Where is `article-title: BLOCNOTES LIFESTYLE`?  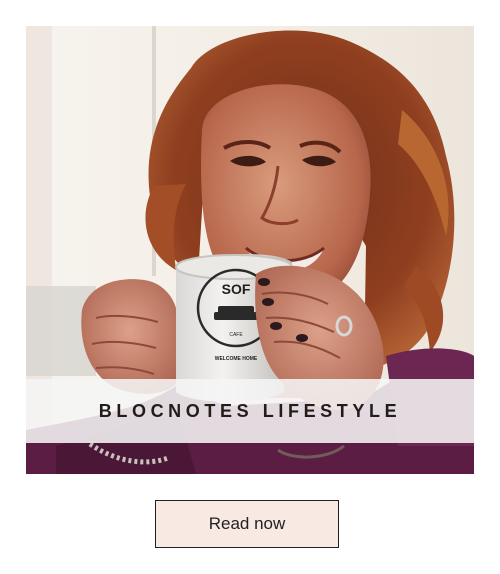 article-title: BLOCNOTES LIFESTYLE is located at coordinates (250, 410).